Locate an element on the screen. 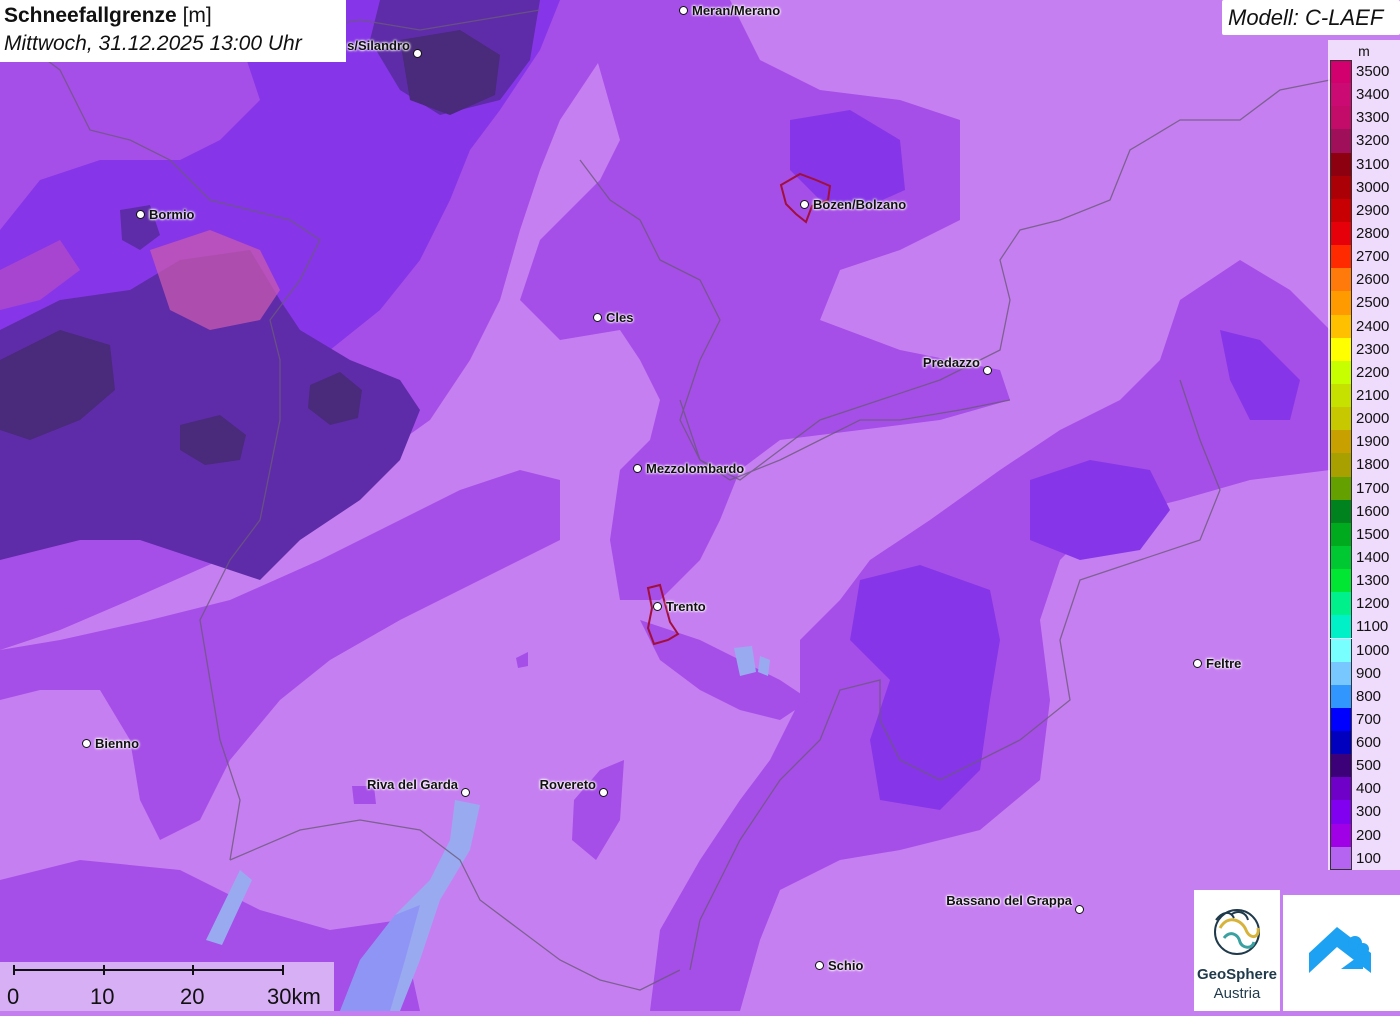 The height and width of the screenshot is (1016, 1400). city-label: Bozen/Bolzano is located at coordinates (860, 204).